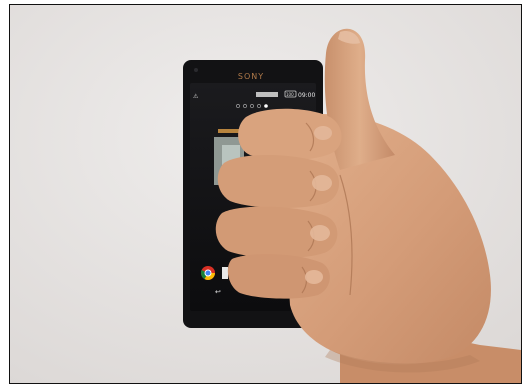  Describe the element at coordinates (290, 94) in the screenshot. I see `battery-level: 100` at that location.